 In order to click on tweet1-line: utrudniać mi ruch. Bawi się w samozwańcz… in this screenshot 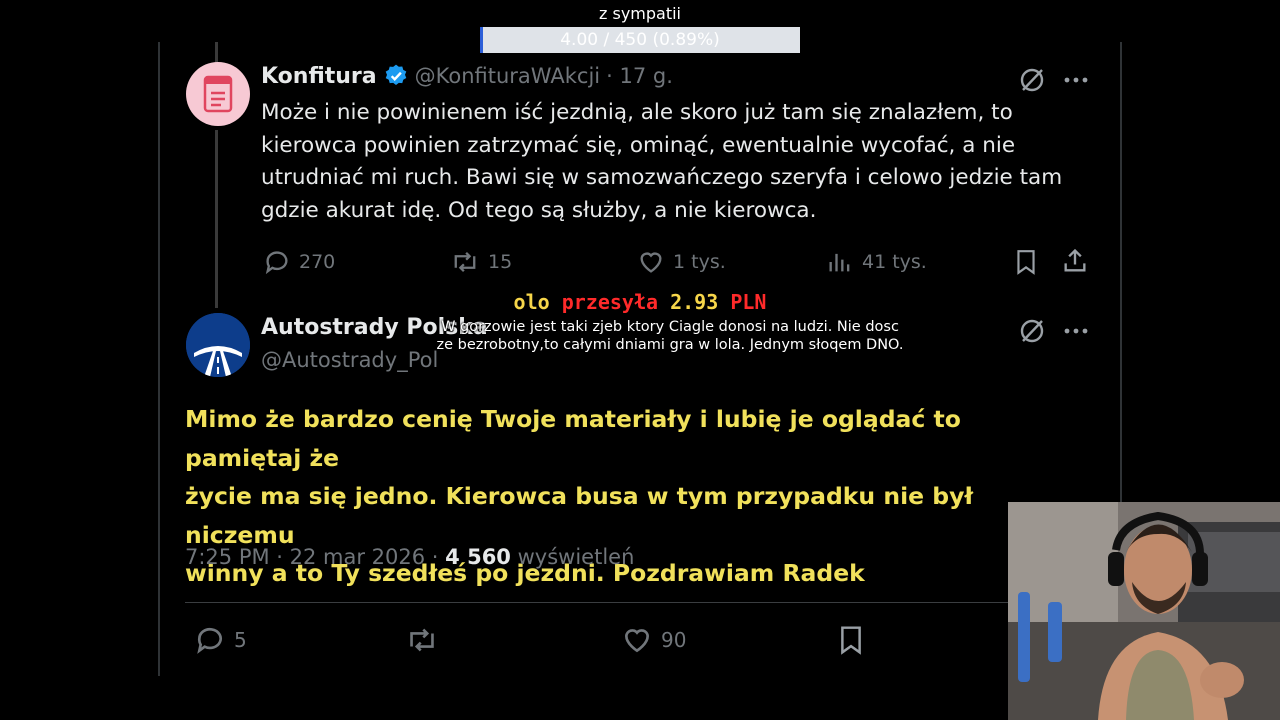, I will do `click(662, 177)`.